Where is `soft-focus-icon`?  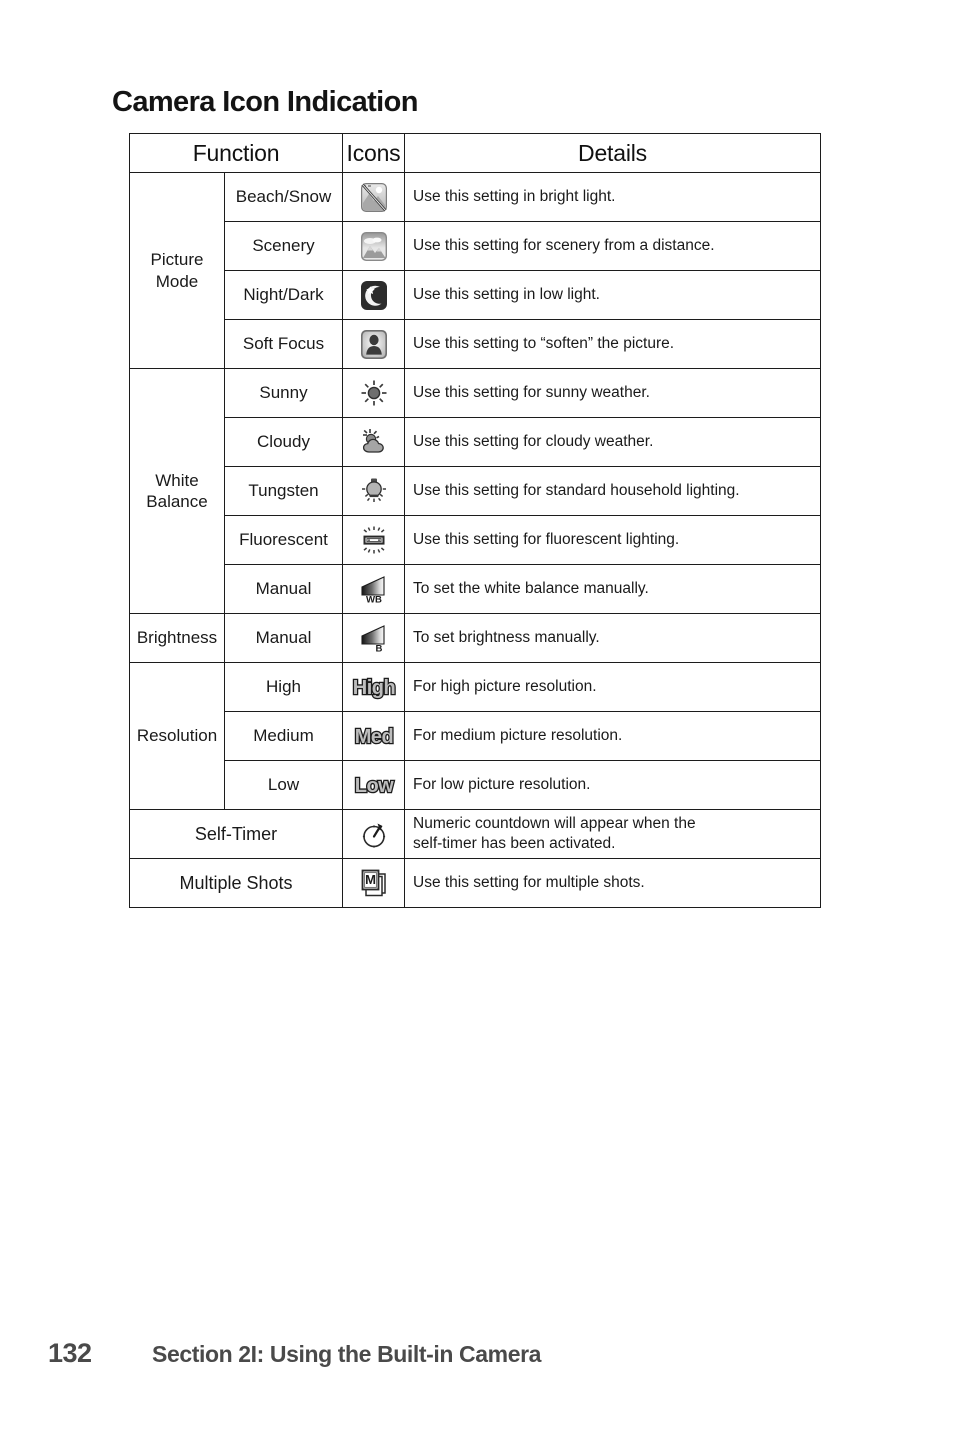
soft-focus-icon is located at coordinates (374, 344).